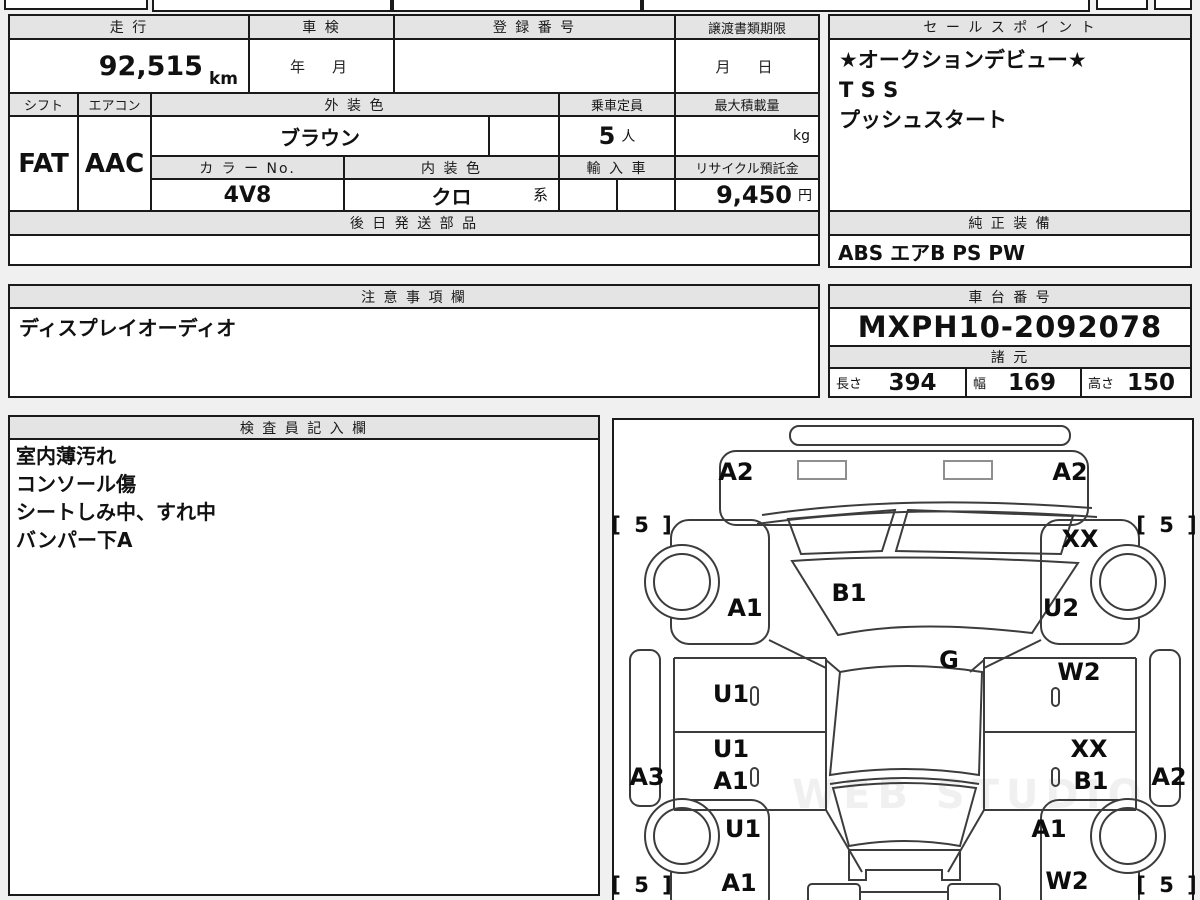  Describe the element at coordinates (44, 164) in the screenshot. I see `shift-value: FAT` at that location.